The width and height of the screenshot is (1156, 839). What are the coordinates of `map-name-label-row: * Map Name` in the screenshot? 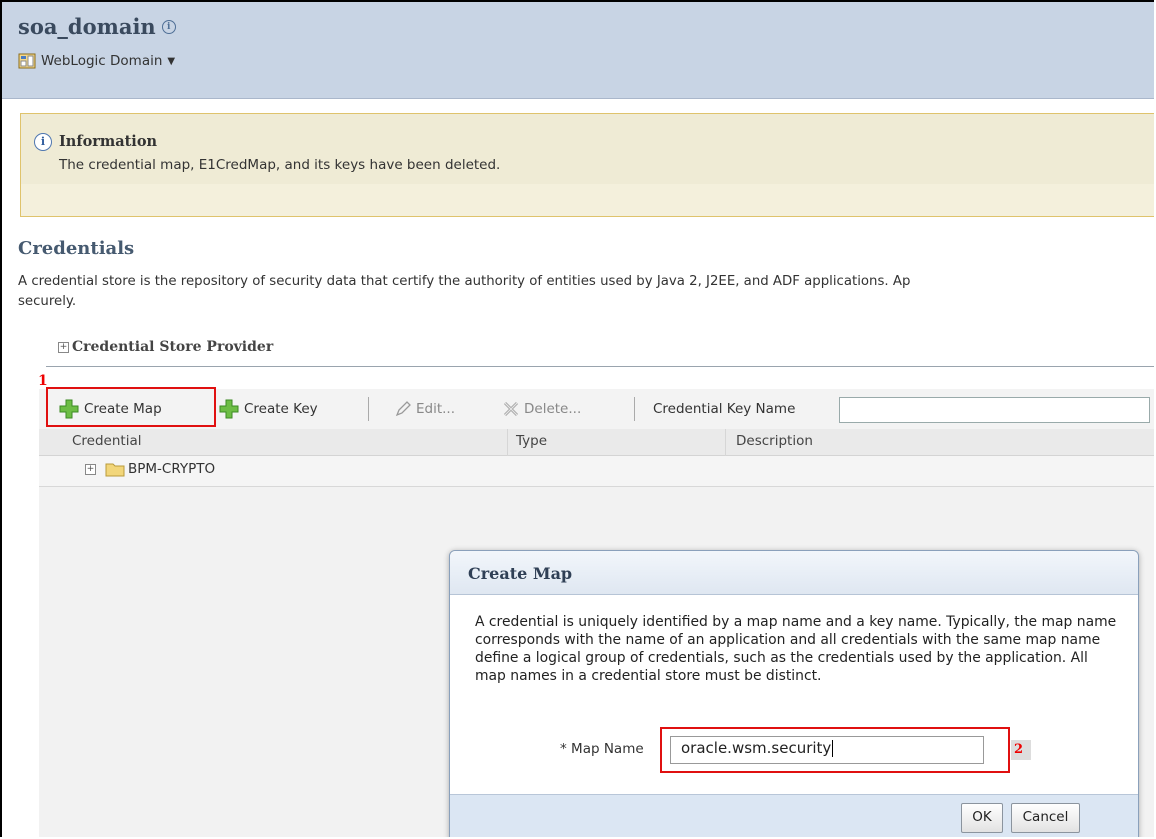 It's located at (602, 749).